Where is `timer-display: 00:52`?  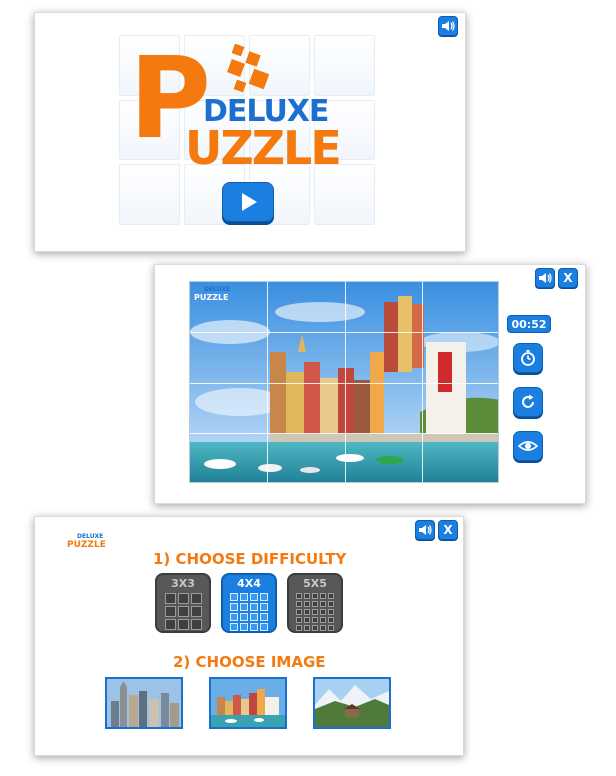
timer-display: 00:52 is located at coordinates (529, 324).